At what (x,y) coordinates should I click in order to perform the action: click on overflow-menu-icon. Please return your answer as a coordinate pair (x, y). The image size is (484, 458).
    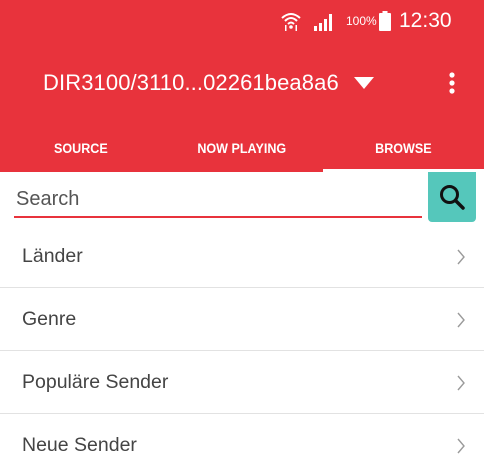
    Looking at the image, I should click on (452, 83).